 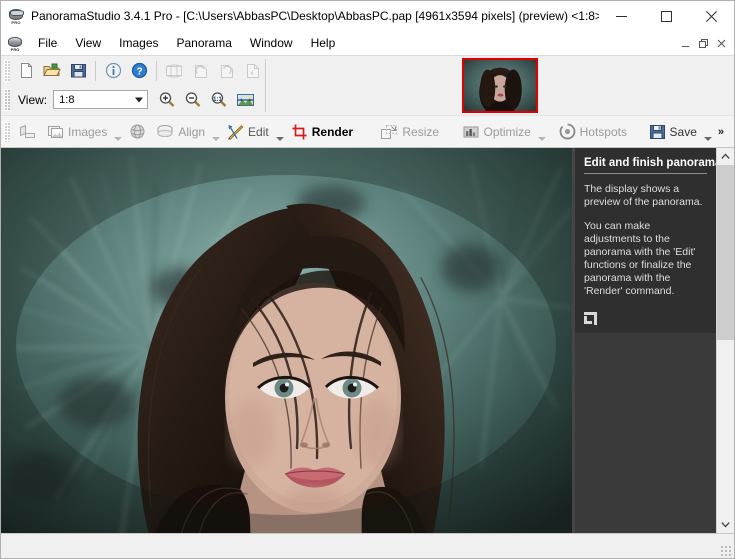 What do you see at coordinates (167, 100) in the screenshot?
I see `zoom-in-button` at bounding box center [167, 100].